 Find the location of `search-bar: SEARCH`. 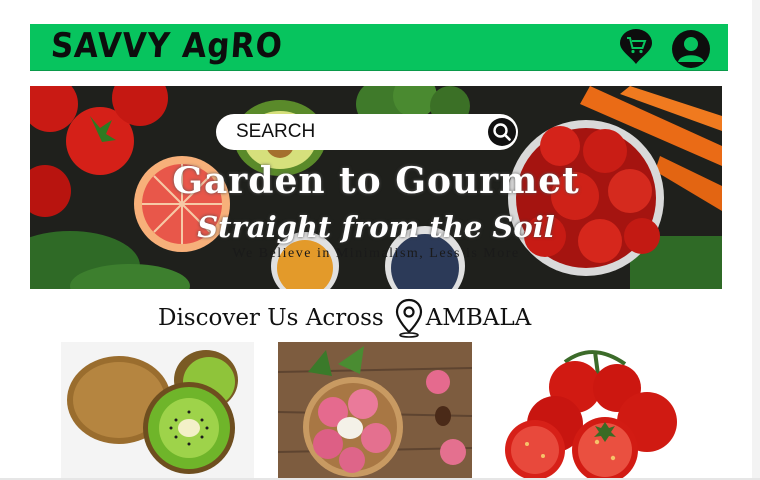

search-bar: SEARCH is located at coordinates (367, 132).